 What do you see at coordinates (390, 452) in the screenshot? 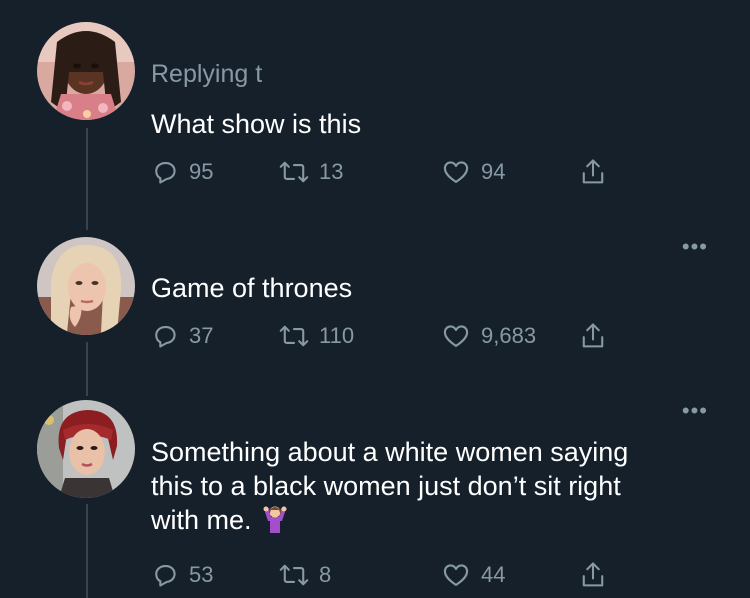
I see `tweet-text-line: Something about a white women saying` at bounding box center [390, 452].